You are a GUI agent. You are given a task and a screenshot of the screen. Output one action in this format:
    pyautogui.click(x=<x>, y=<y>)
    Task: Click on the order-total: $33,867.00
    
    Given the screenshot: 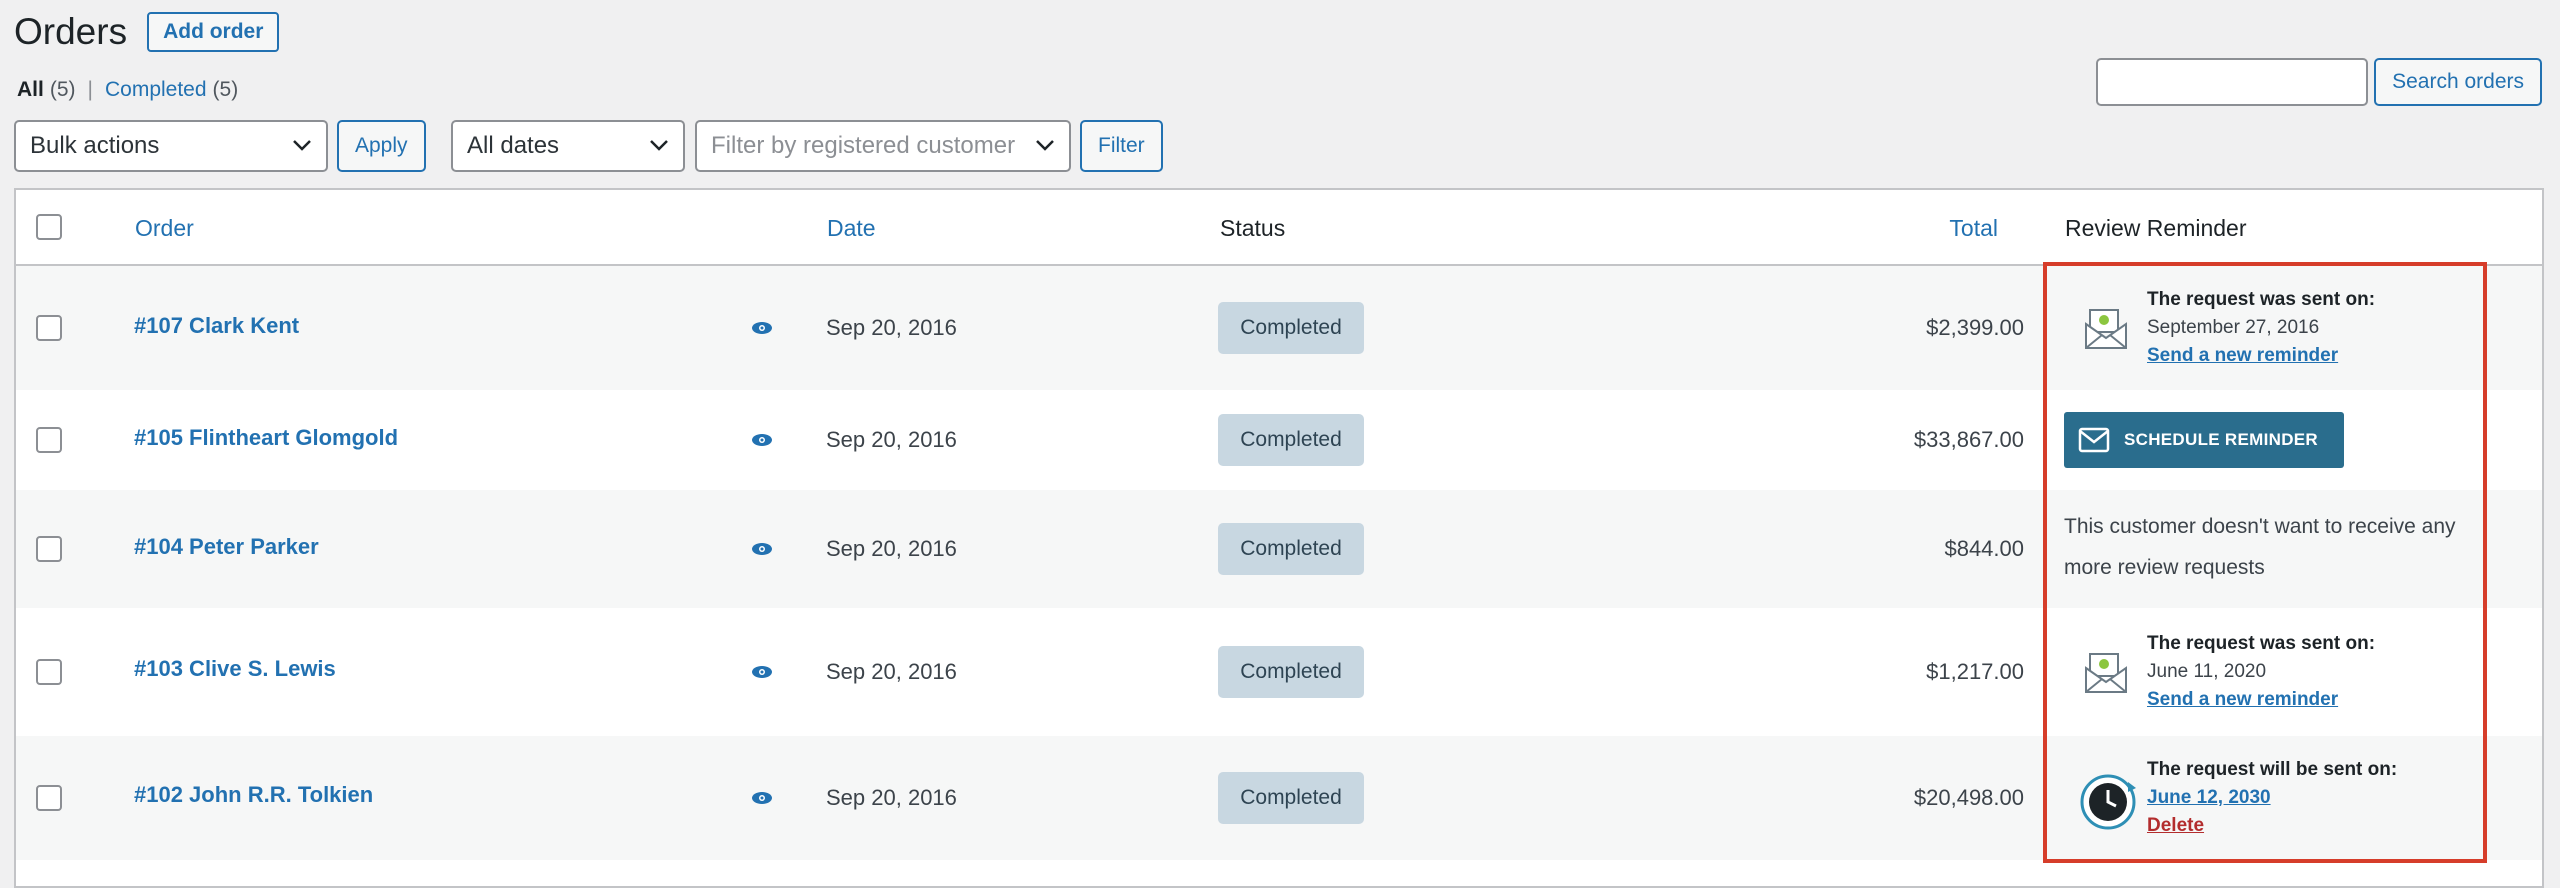 What is the action you would take?
    pyautogui.click(x=1968, y=439)
    